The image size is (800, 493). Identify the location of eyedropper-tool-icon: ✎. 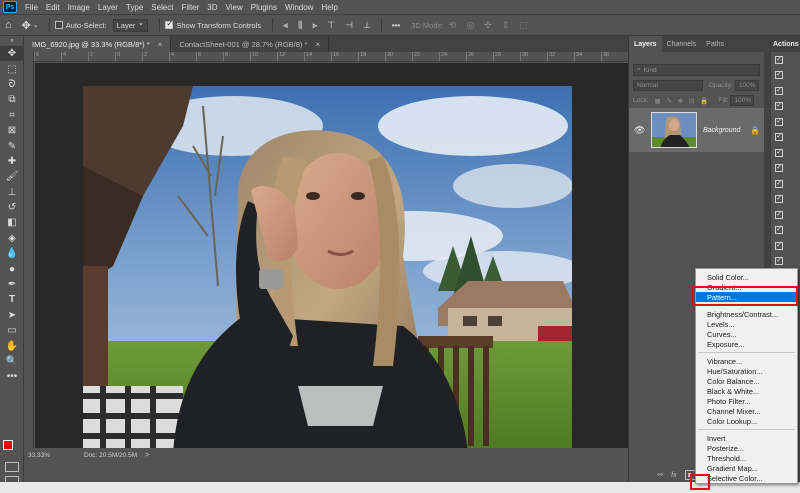
(12, 145).